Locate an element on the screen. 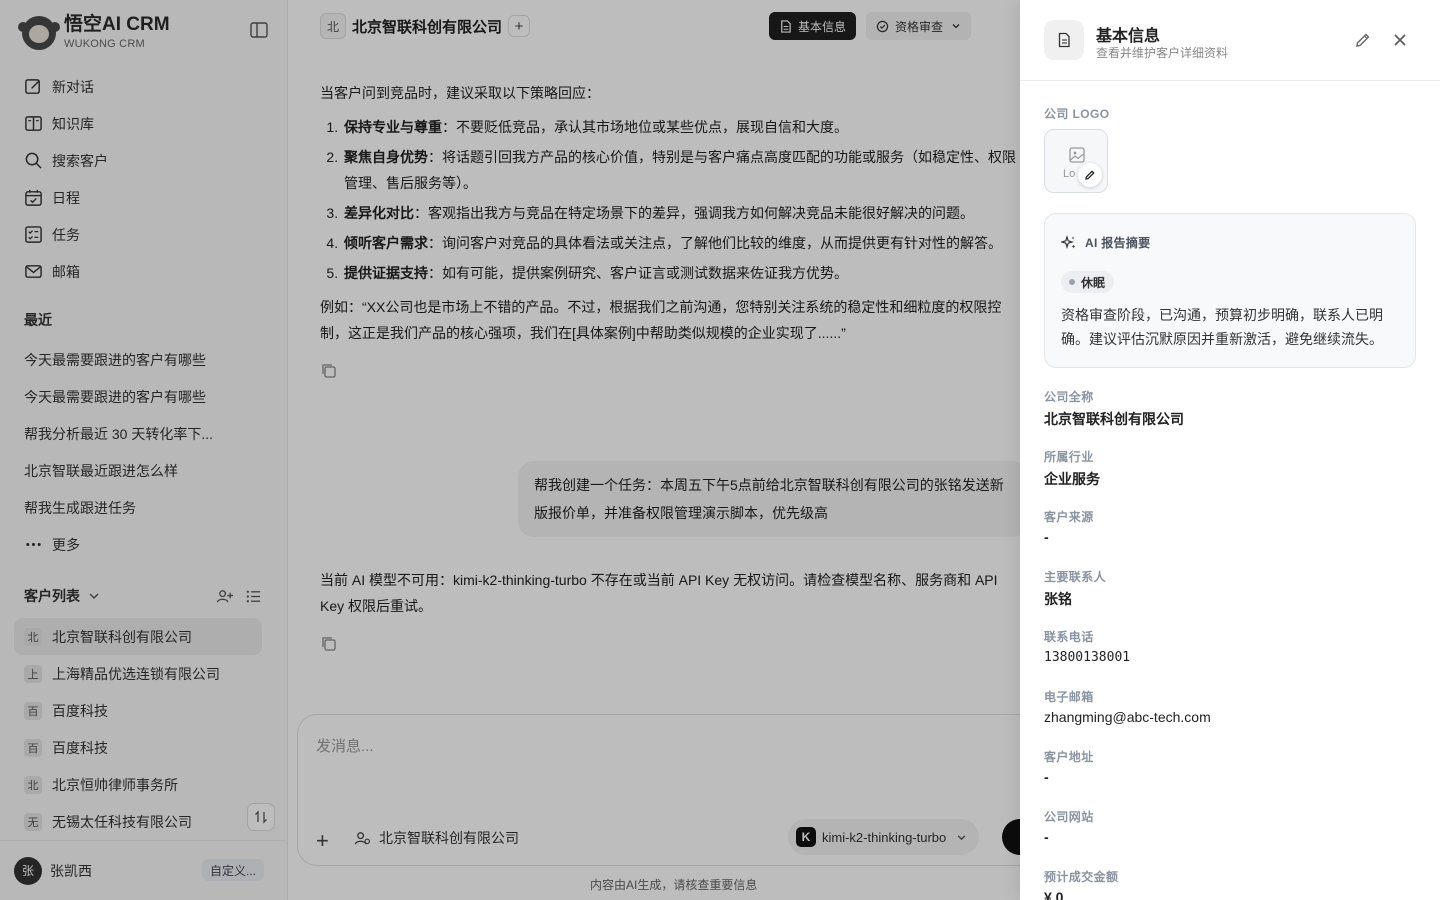  field-value: 13800138001 is located at coordinates (1087, 657).